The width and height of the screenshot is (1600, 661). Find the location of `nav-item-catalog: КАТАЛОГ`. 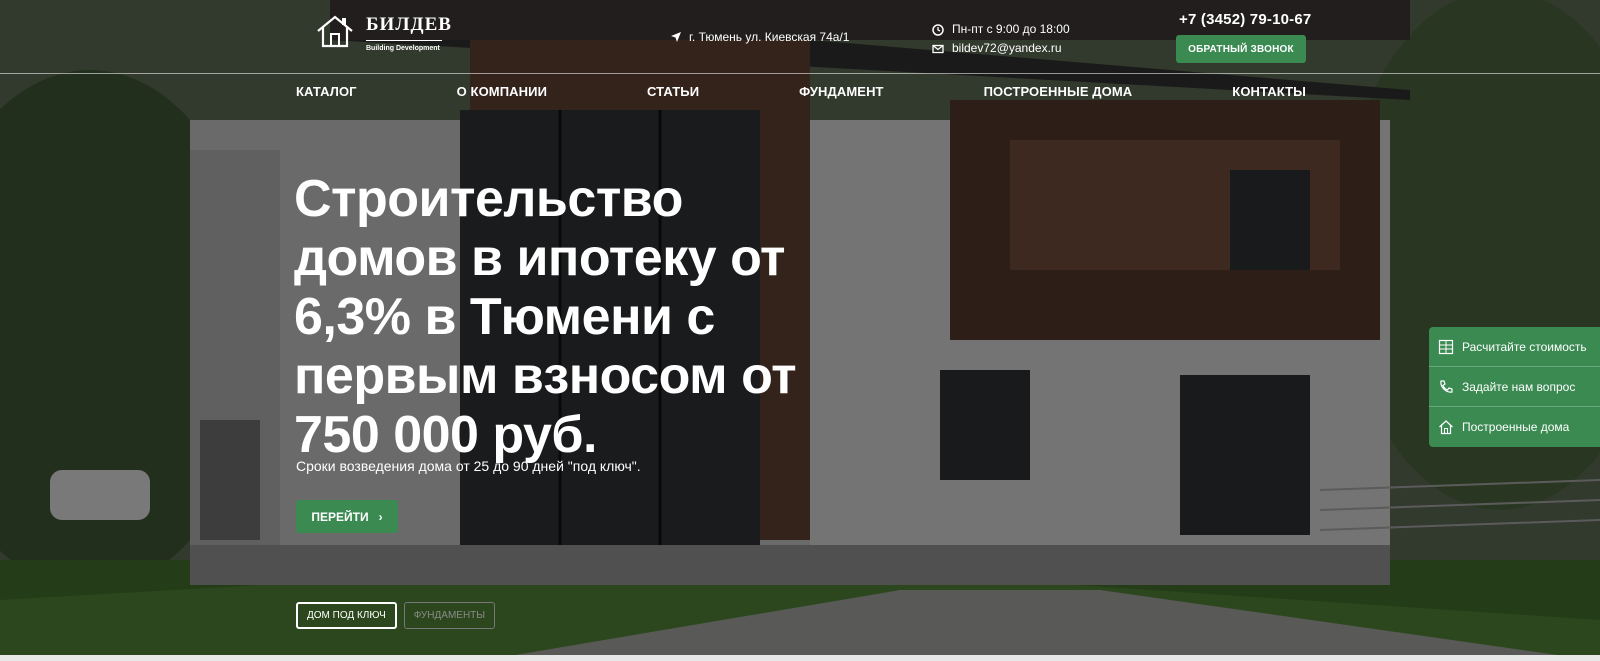

nav-item-catalog: КАТАЛОГ is located at coordinates (326, 94).